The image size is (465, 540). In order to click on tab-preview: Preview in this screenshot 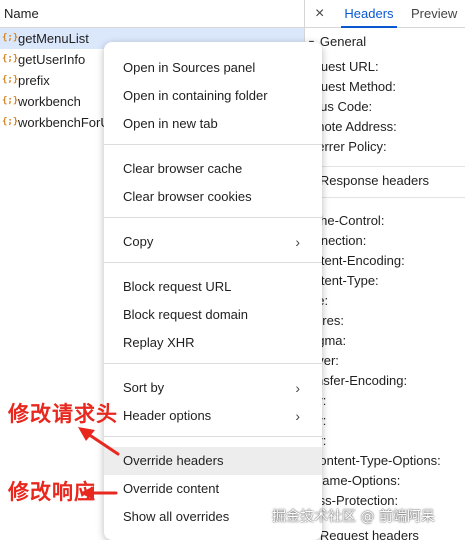, I will do `click(434, 14)`.